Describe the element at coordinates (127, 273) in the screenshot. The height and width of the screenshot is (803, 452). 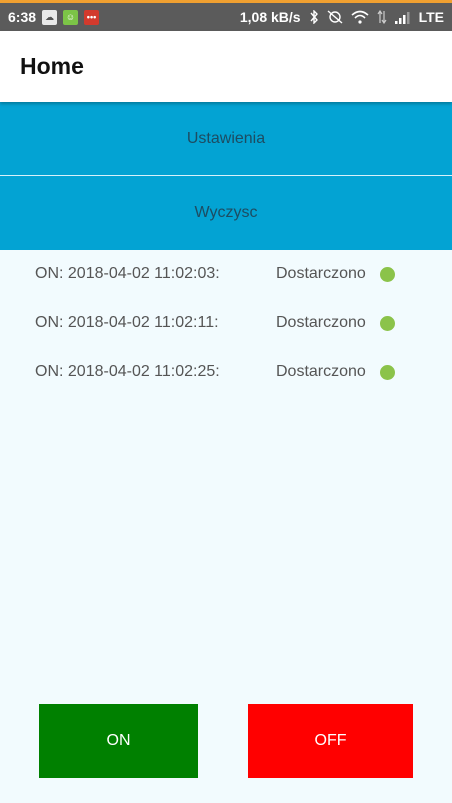
I see `log-timestamp: ON: 2018-04-02 11:02:03:` at that location.